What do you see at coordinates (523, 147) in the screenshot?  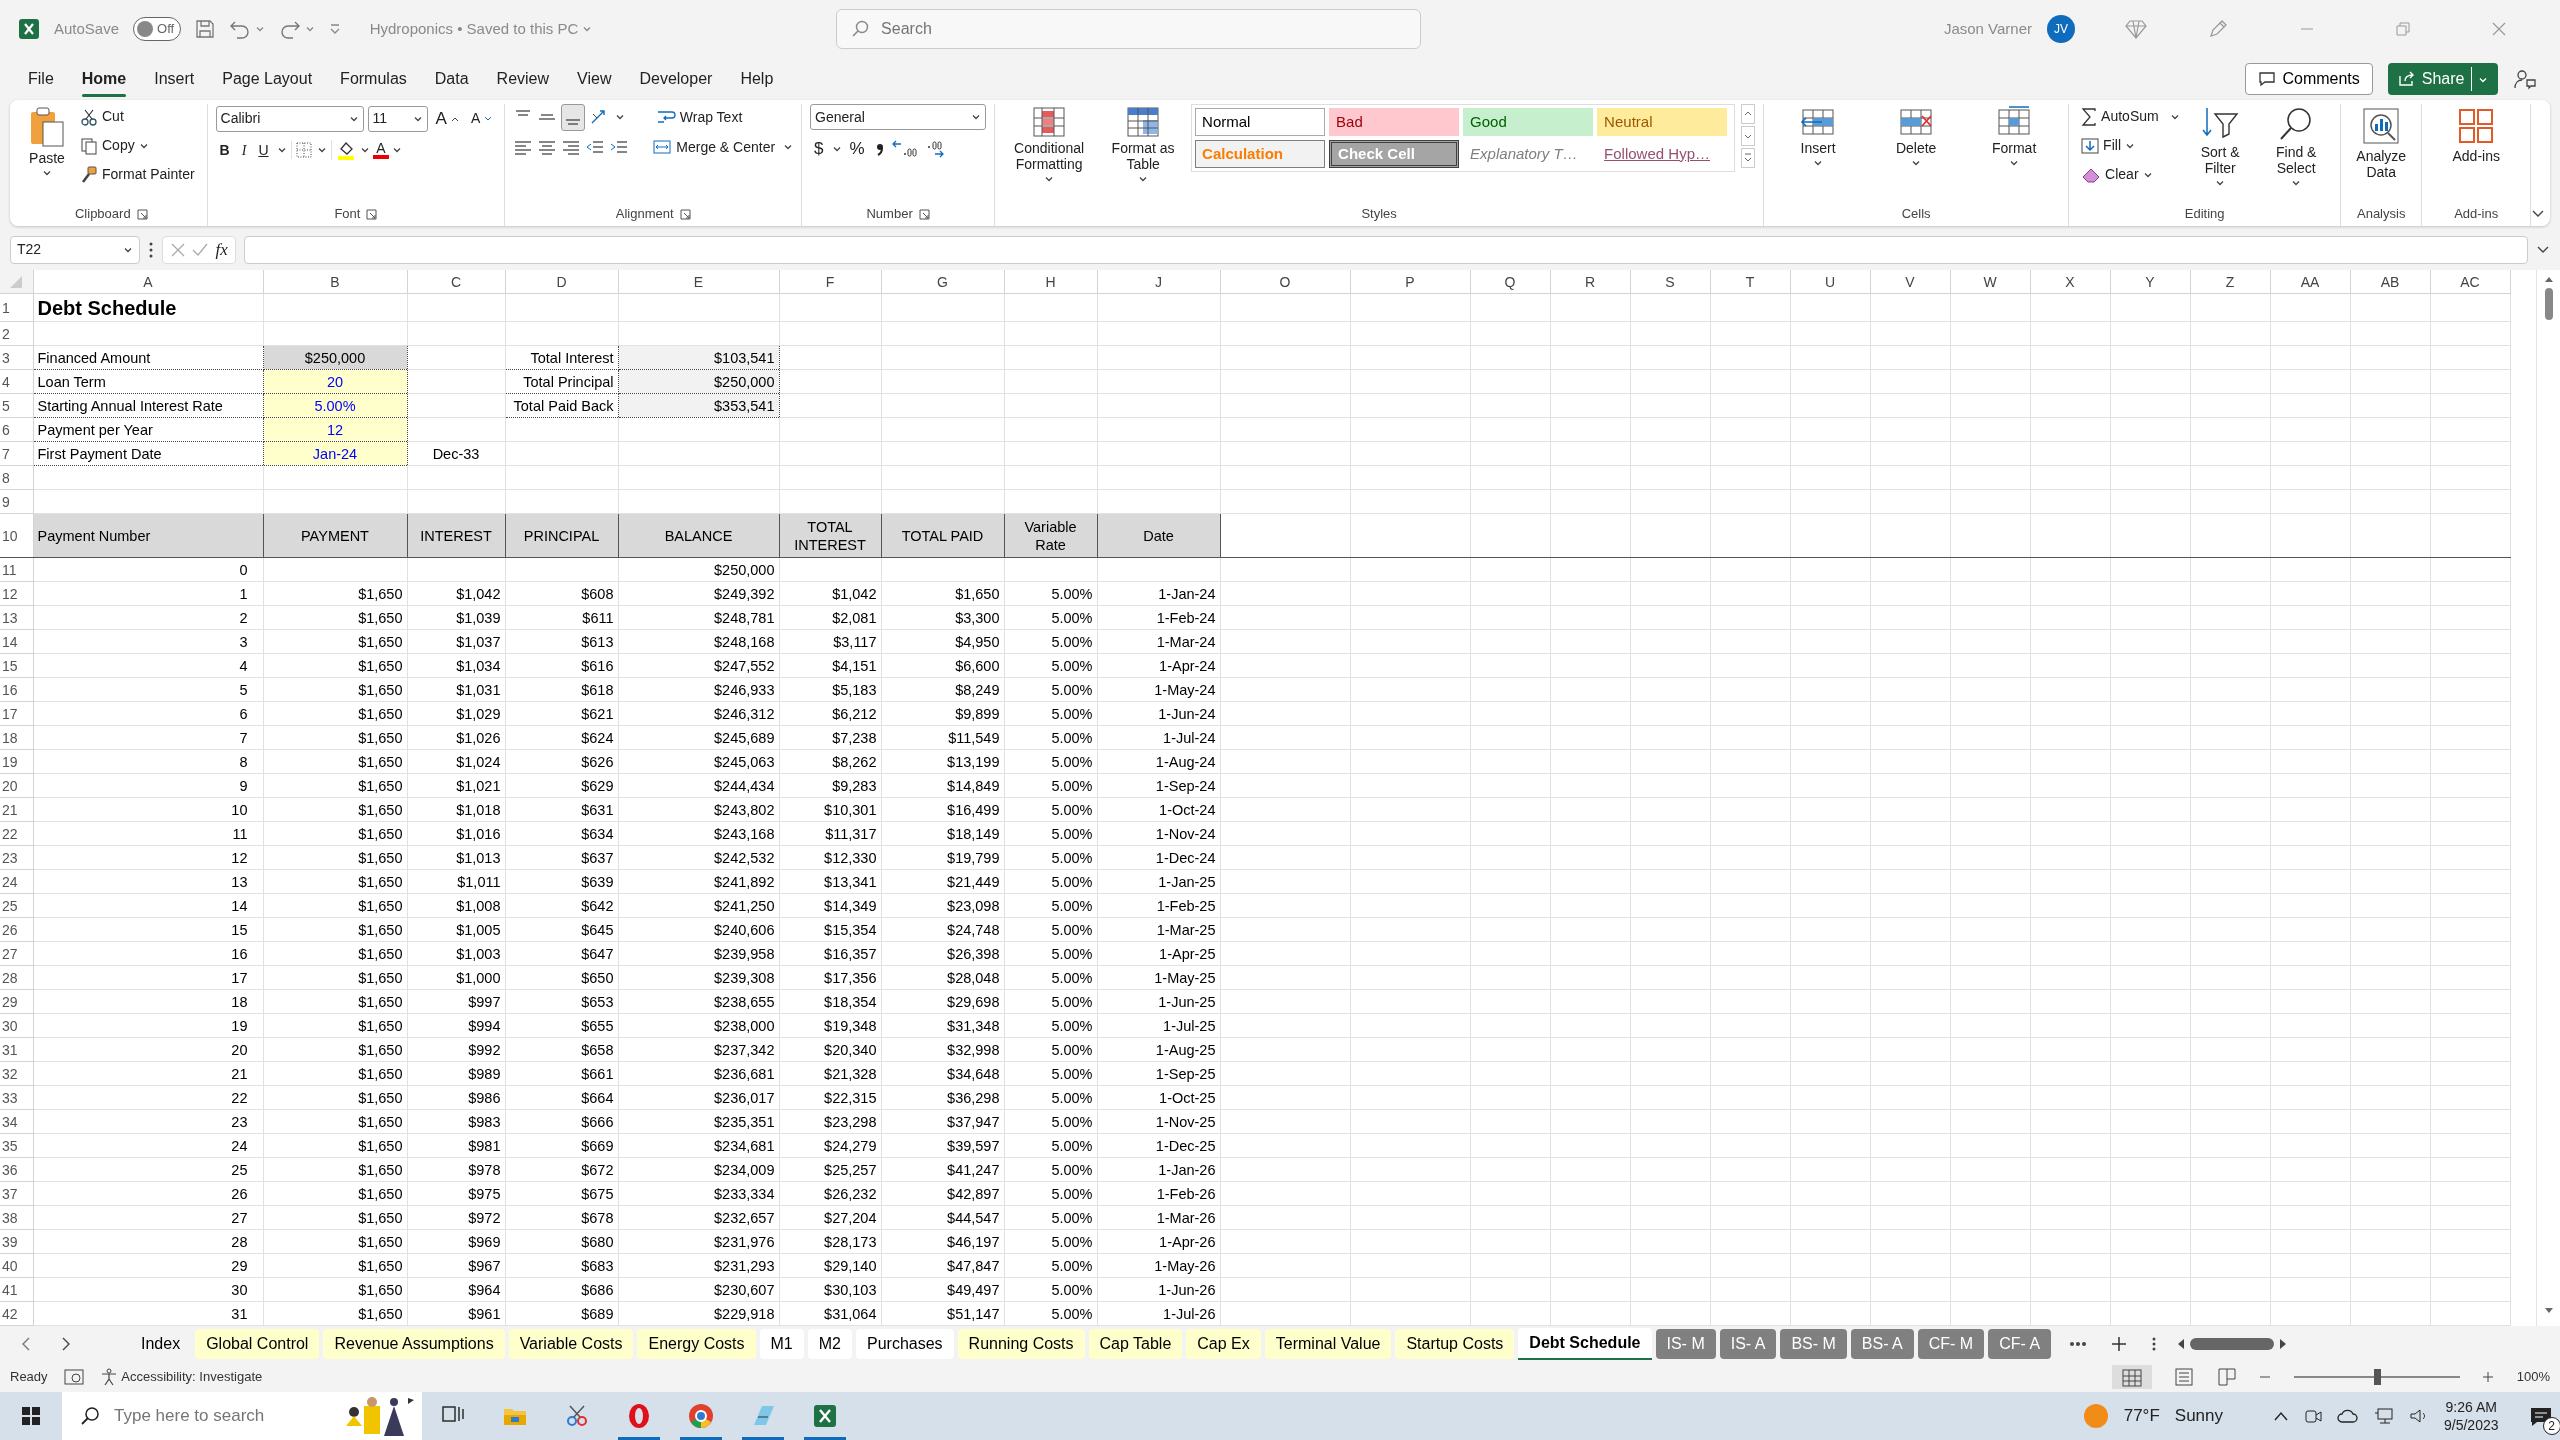 I see `align-left-icon` at bounding box center [523, 147].